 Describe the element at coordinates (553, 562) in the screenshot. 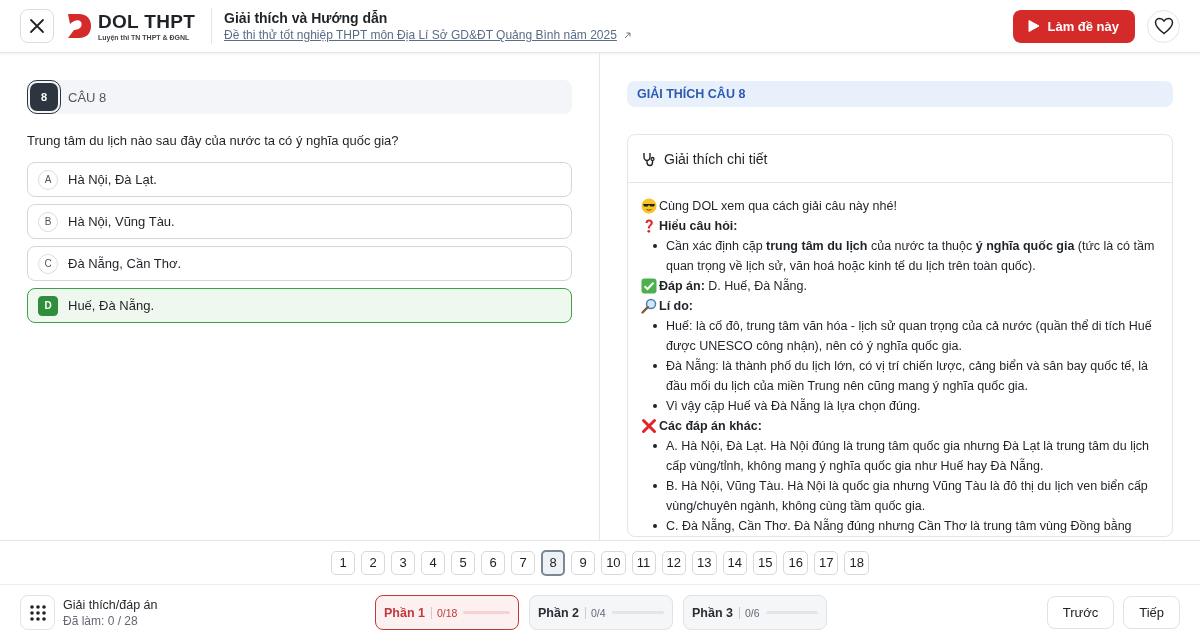

I see `page-number-button: 8` at that location.